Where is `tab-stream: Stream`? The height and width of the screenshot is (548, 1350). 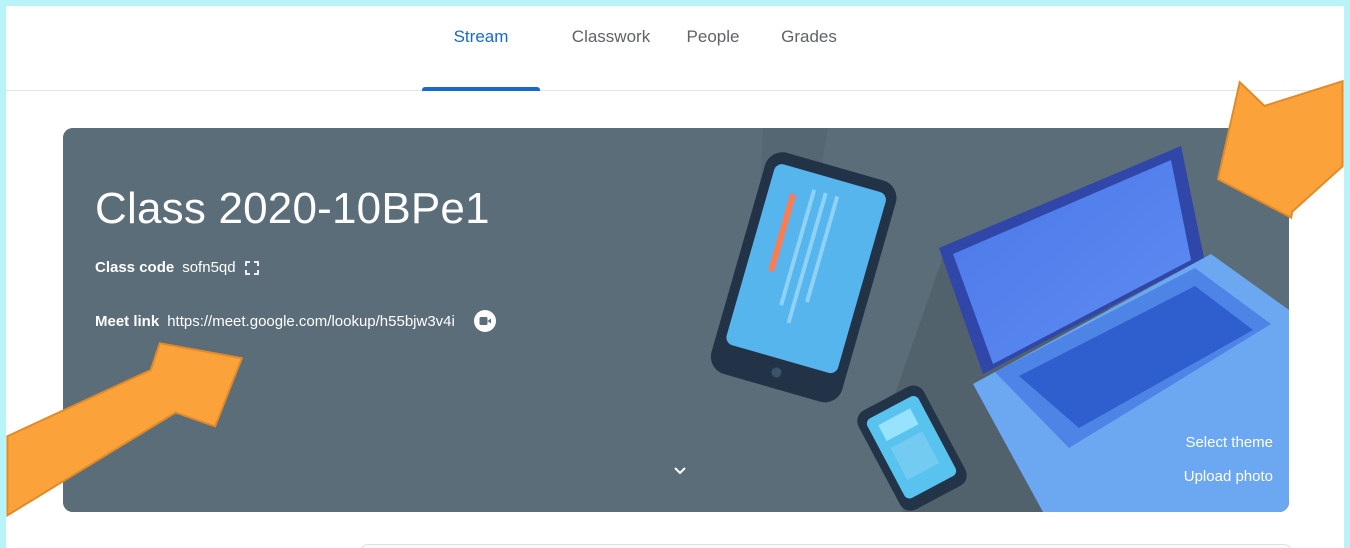
tab-stream: Stream is located at coordinates (481, 48).